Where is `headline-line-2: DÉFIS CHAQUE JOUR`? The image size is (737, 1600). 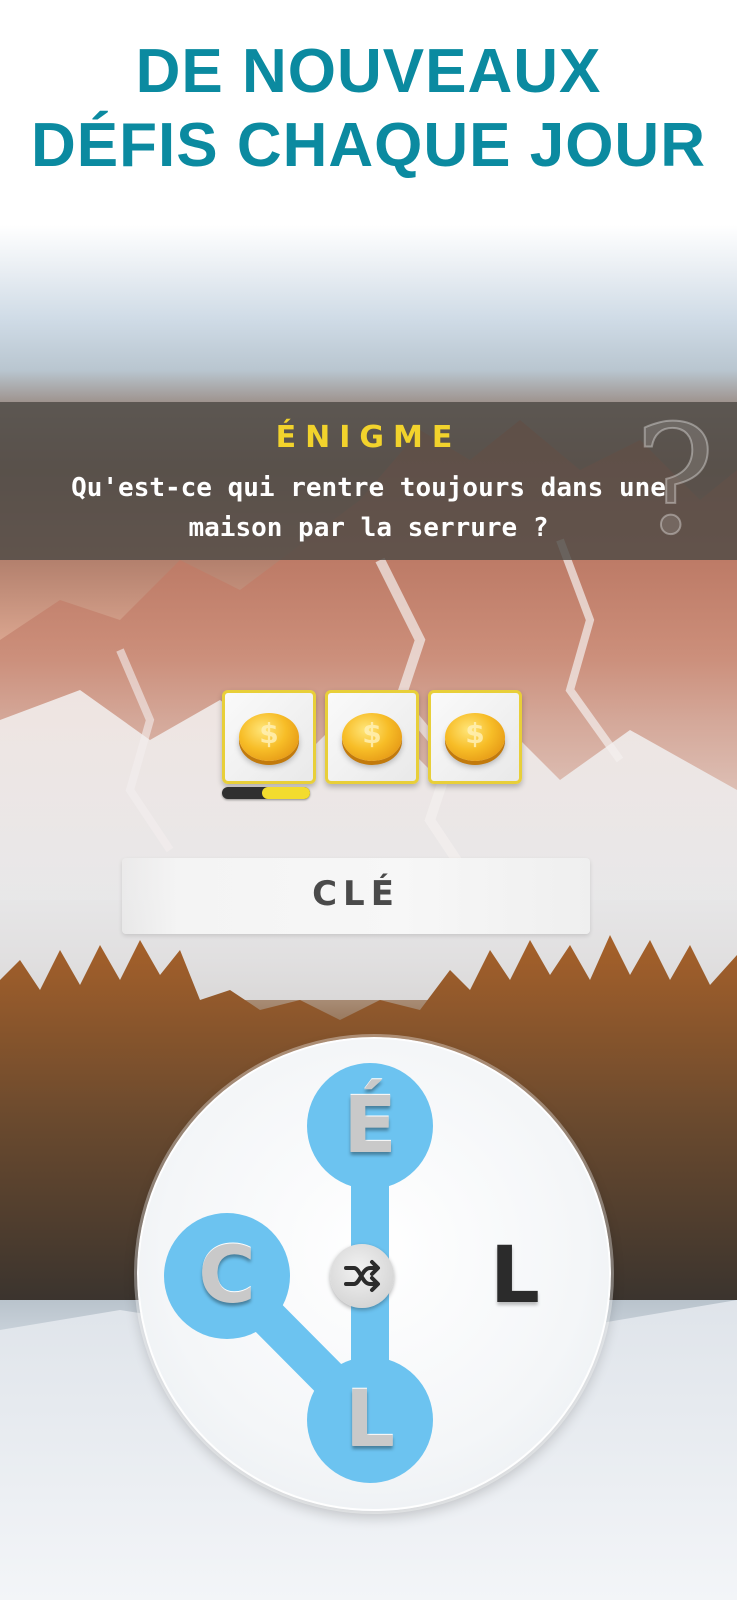 headline-line-2: DÉFIS CHAQUE JOUR is located at coordinates (368, 145).